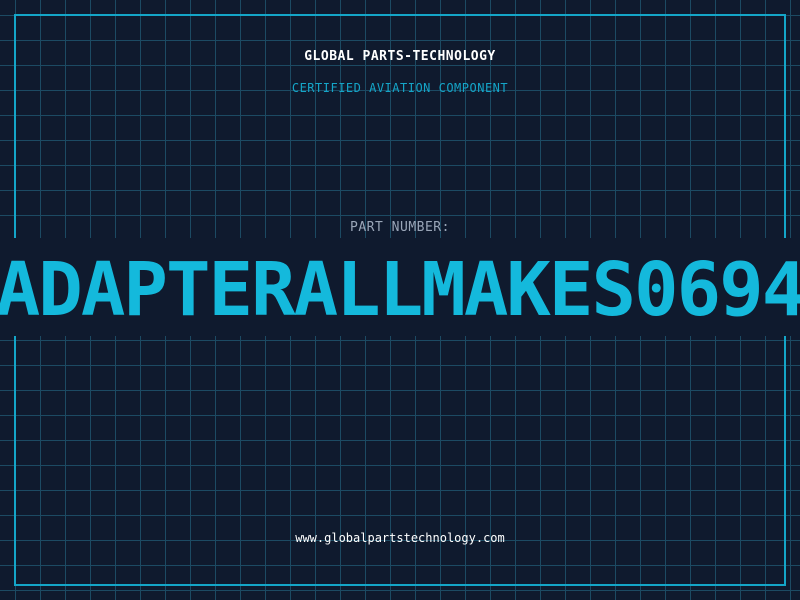 The width and height of the screenshot is (800, 600). Describe the element at coordinates (400, 227) in the screenshot. I see `part-number-label: PART NUMBER:` at that location.